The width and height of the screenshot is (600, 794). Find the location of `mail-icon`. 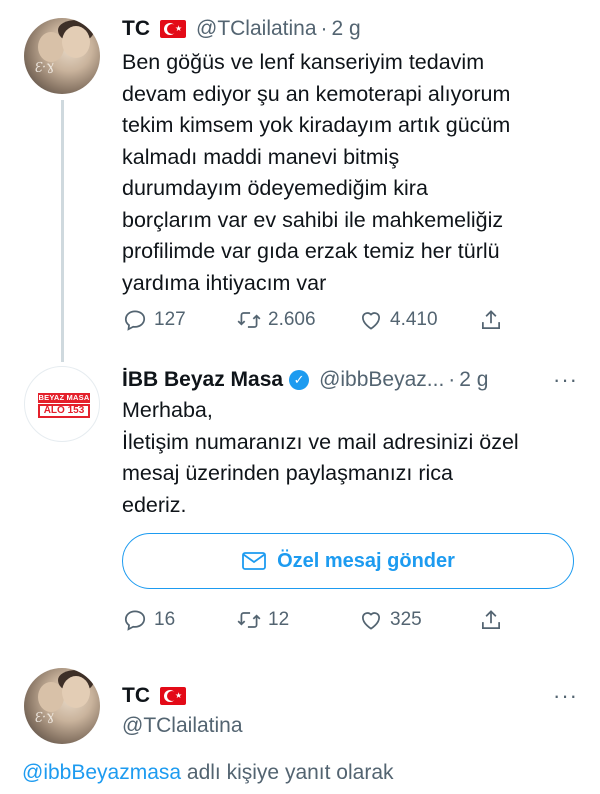

mail-icon is located at coordinates (254, 561).